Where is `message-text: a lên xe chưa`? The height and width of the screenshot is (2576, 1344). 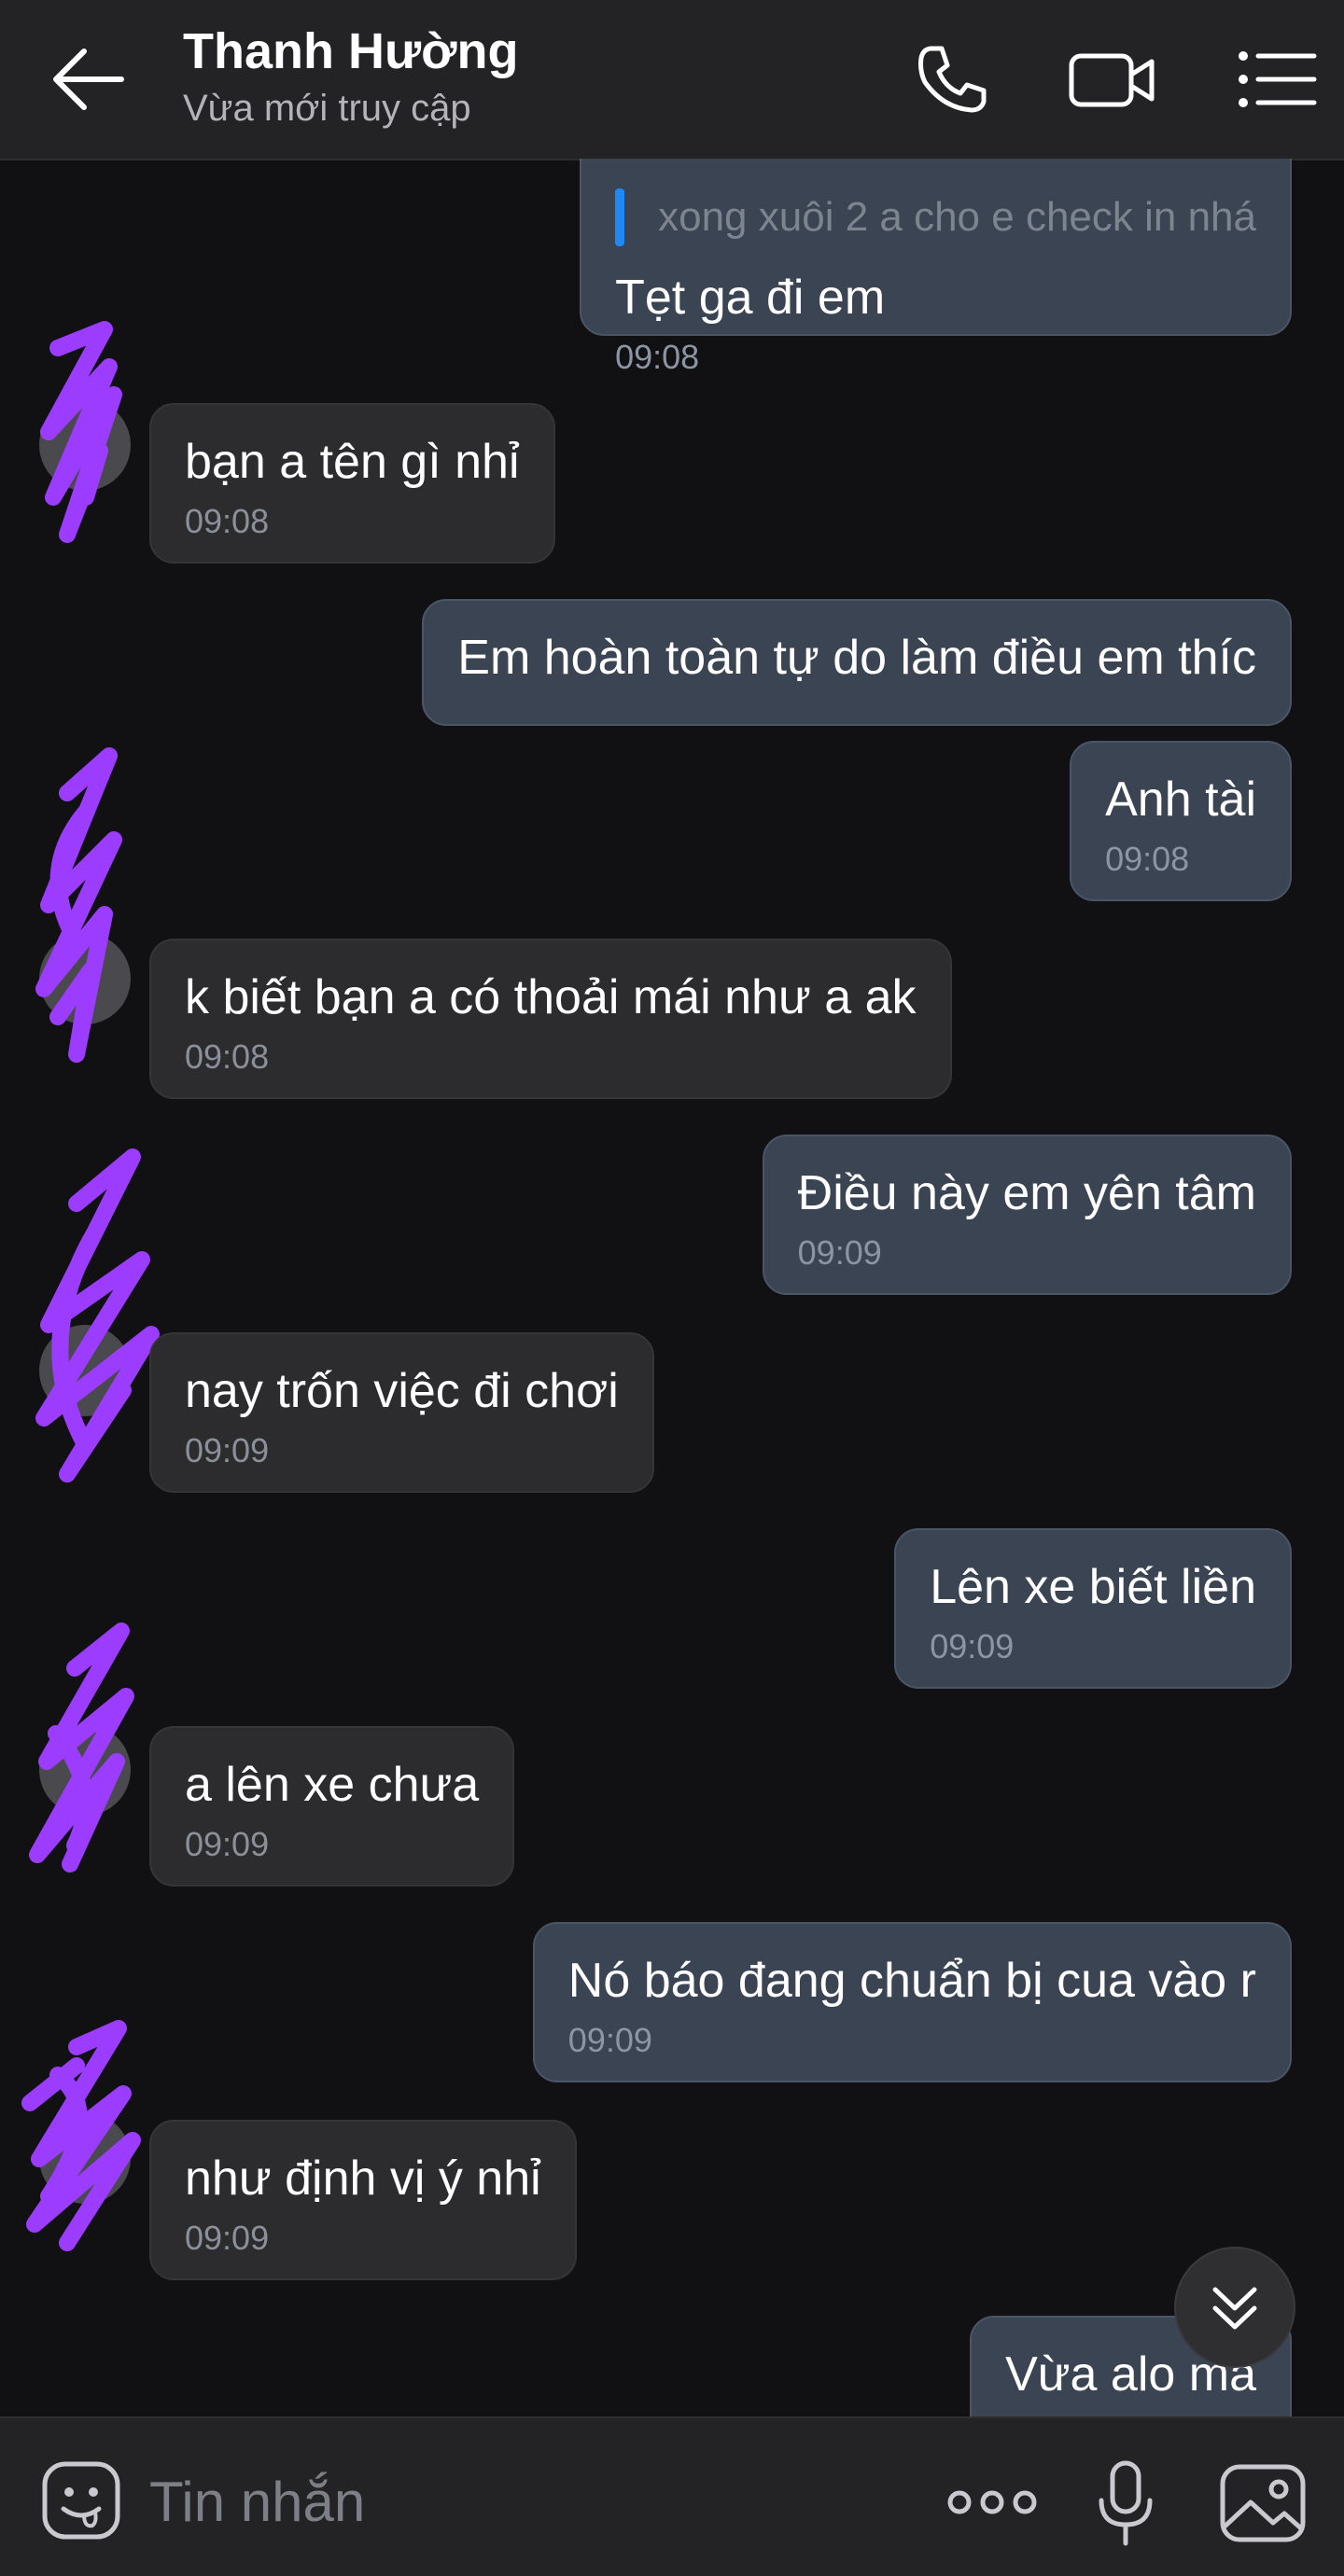
message-text: a lên xe chưa is located at coordinates (332, 1785).